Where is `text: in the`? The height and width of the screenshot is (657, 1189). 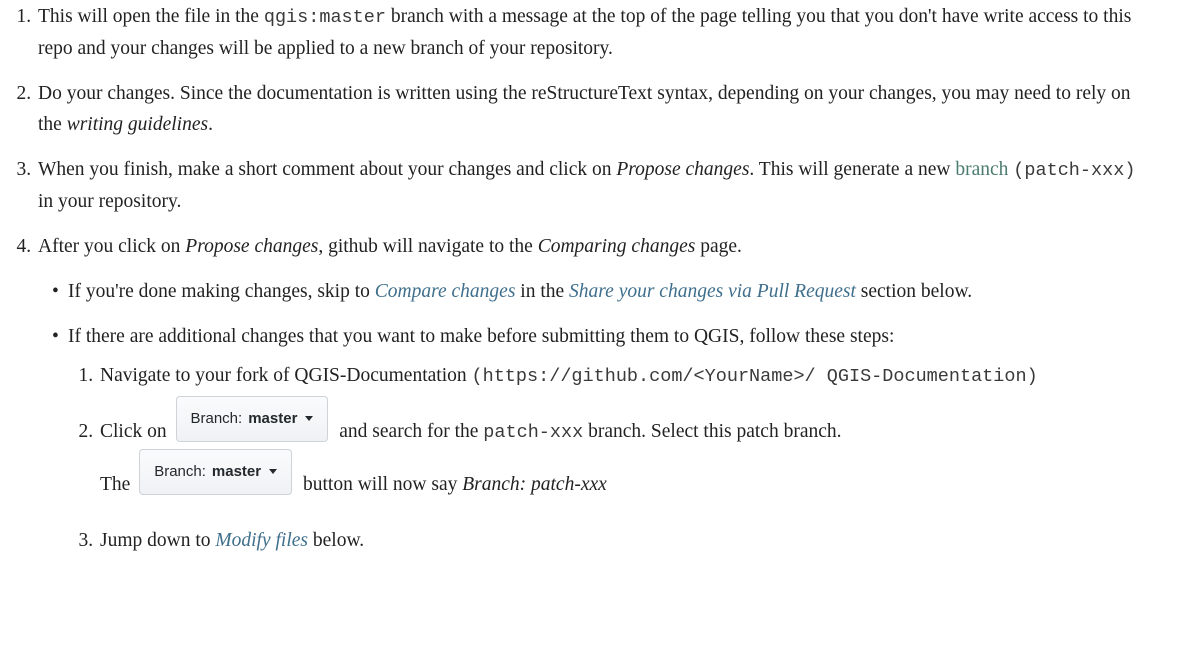
text: in the is located at coordinates (542, 291).